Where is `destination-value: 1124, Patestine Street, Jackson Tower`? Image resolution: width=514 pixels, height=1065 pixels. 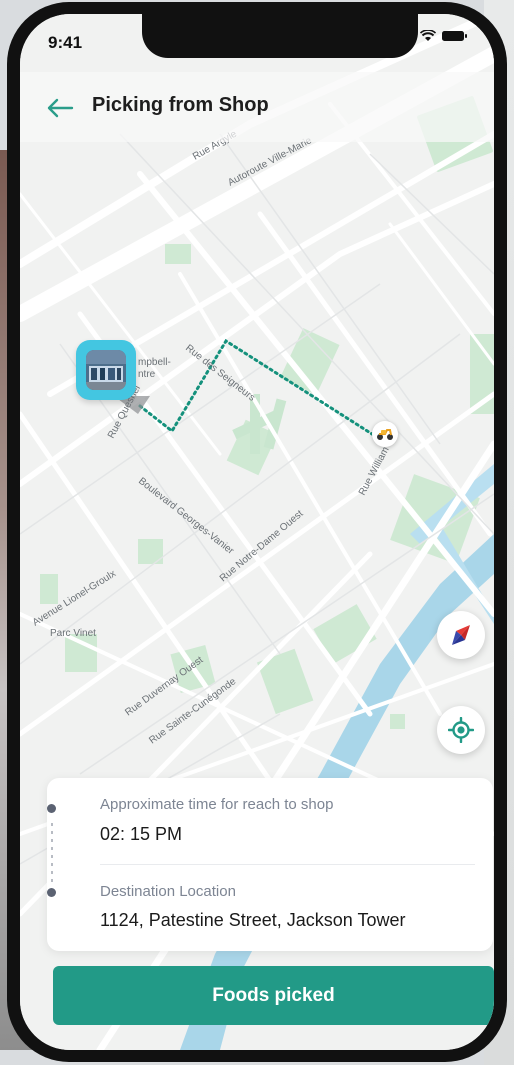
destination-value: 1124, Patestine Street, Jackson Tower is located at coordinates (253, 920).